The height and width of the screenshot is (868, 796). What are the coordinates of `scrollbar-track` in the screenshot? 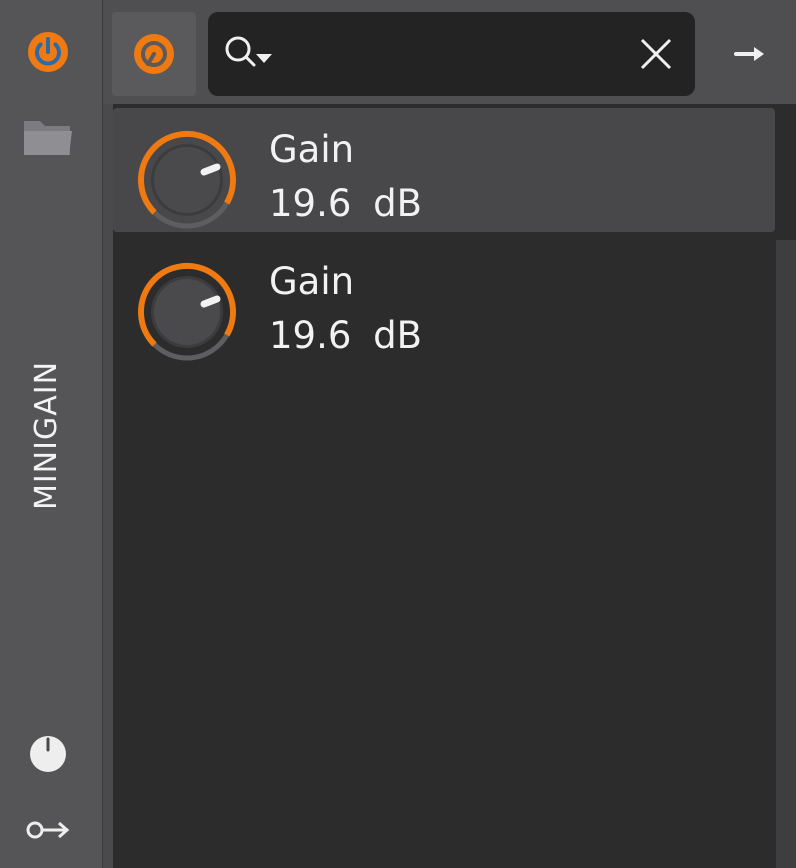 It's located at (786, 554).